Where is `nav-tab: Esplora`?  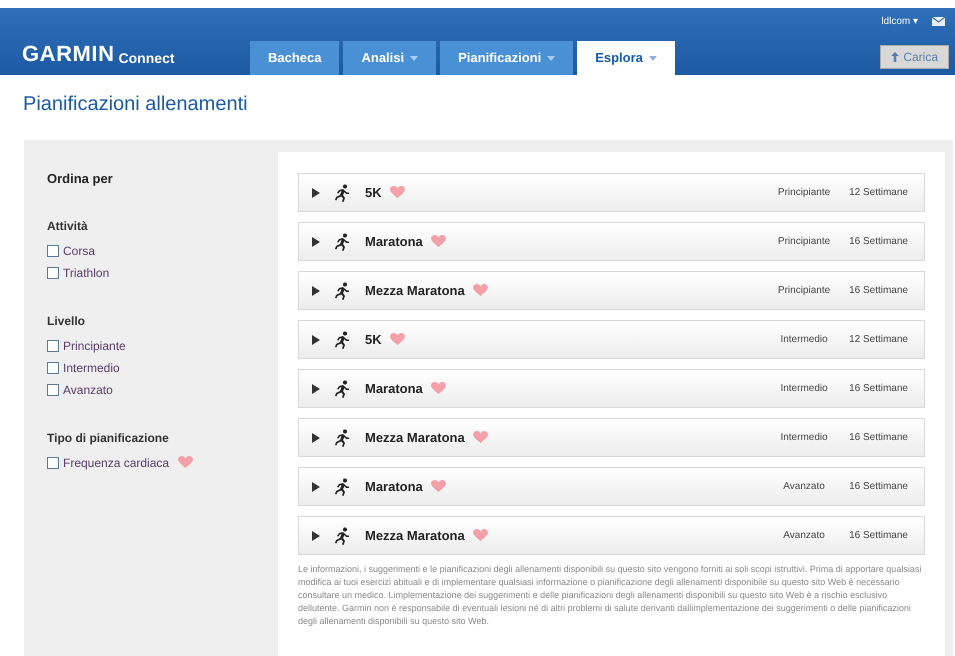 nav-tab: Esplora is located at coordinates (626, 58).